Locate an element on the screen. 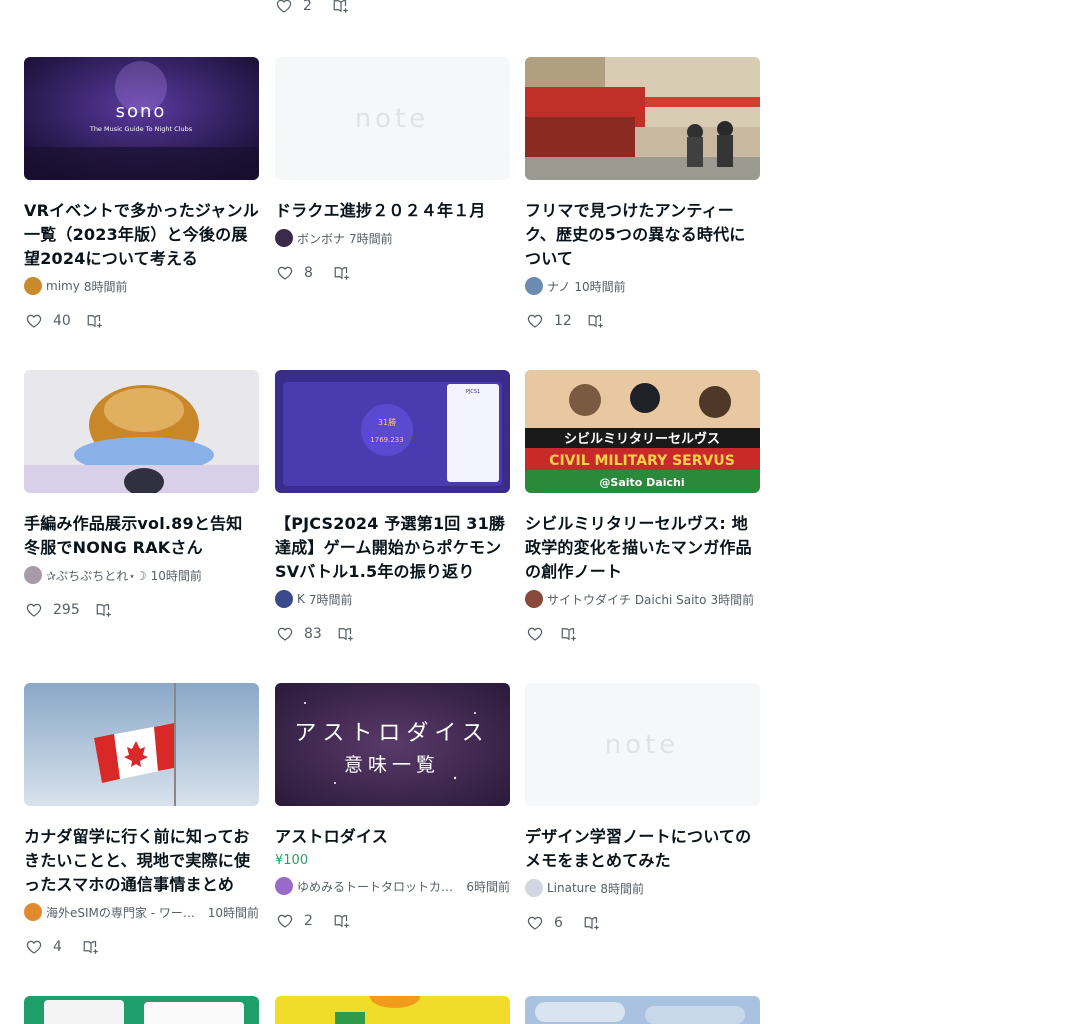 This screenshot has width=1080, height=1024. article-title: 手編み作品展示vol.89と告知 冬服でNONG RAKさん is located at coordinates (141, 536).